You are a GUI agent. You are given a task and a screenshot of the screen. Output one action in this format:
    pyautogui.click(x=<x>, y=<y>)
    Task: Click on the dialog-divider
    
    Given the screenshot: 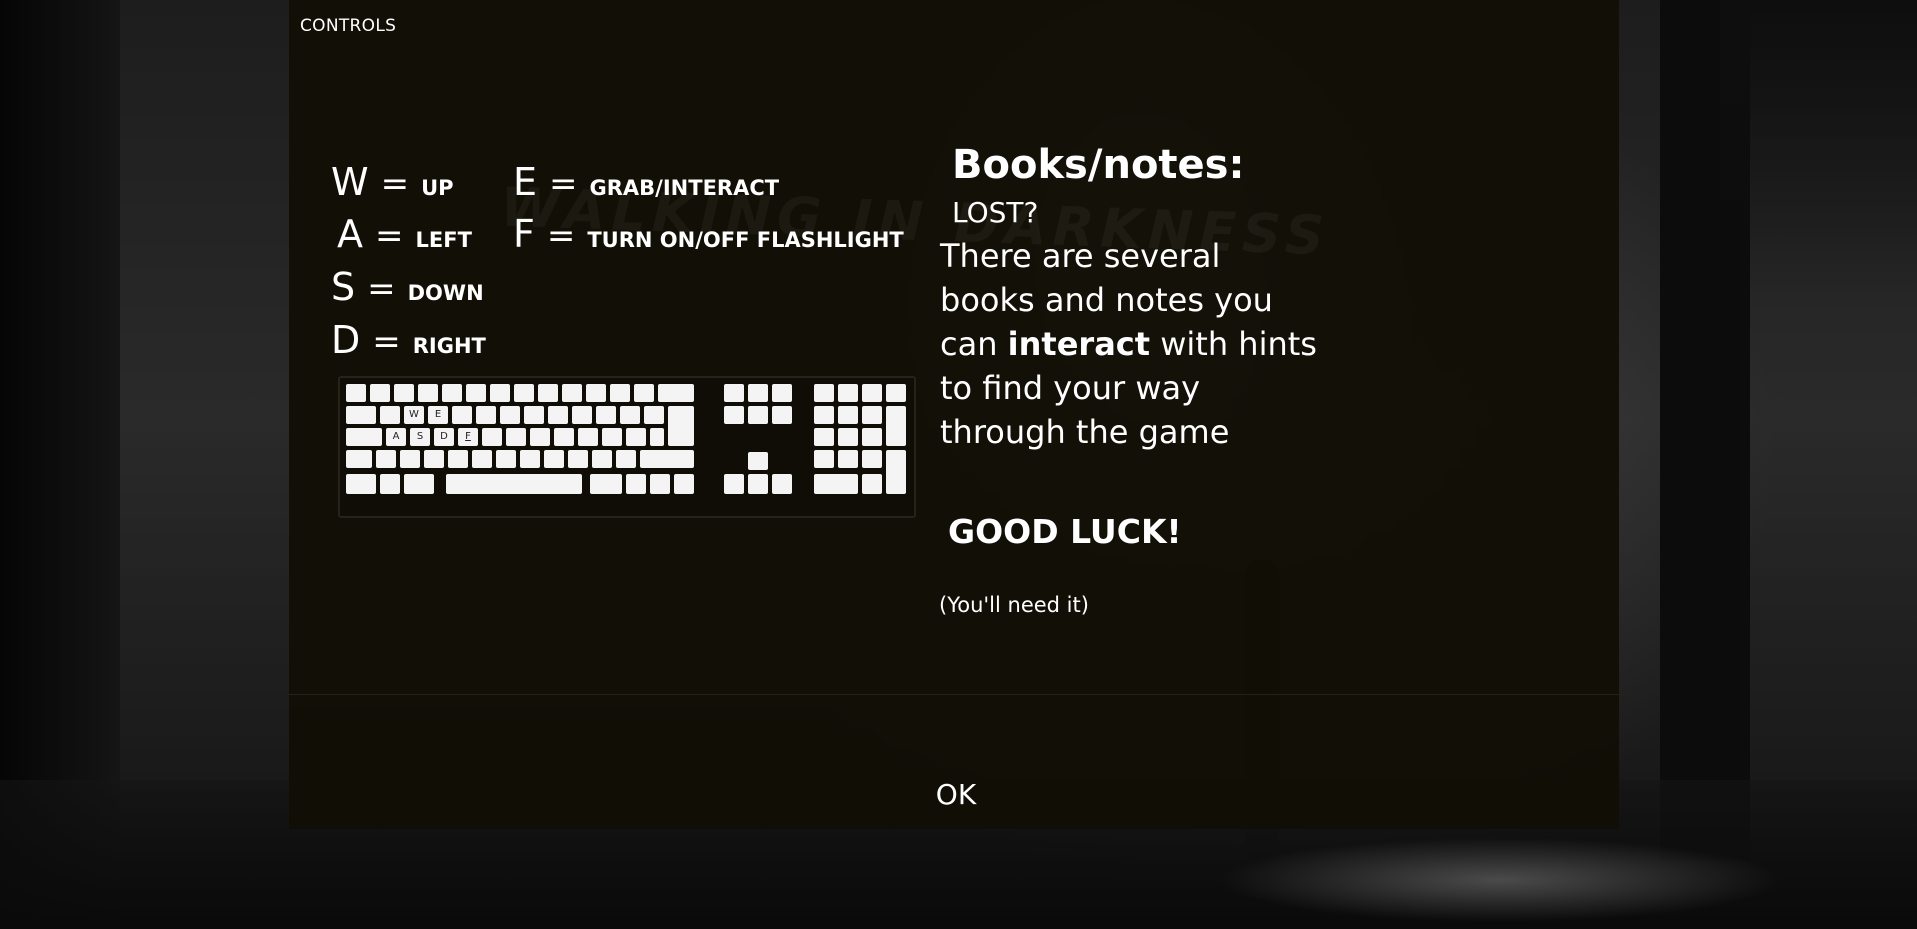 What is the action you would take?
    pyautogui.click(x=959, y=694)
    